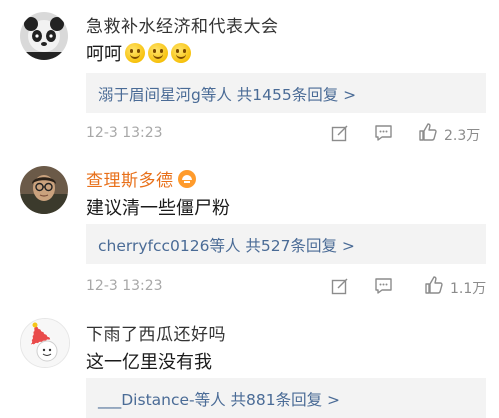 The width and height of the screenshot is (499, 418). Describe the element at coordinates (156, 332) in the screenshot. I see `username: 下雨了西瓜还好吗` at that location.